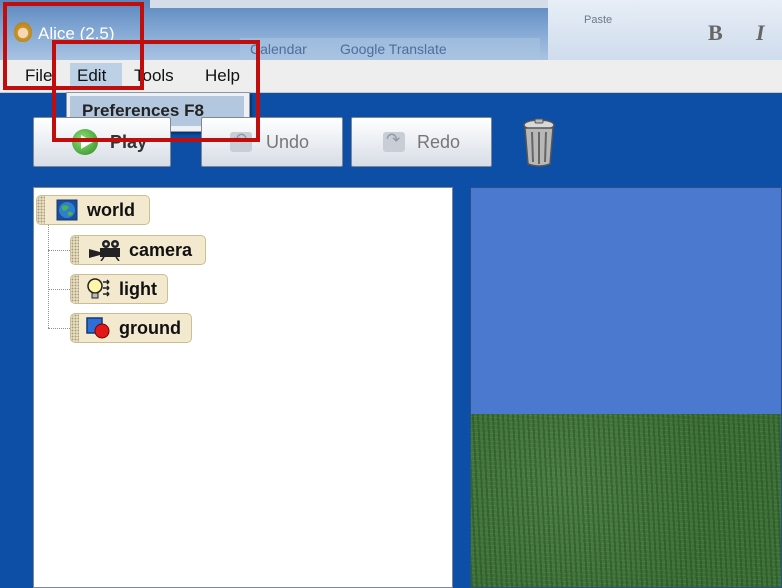  I want to click on tree-node-camera-label: camera, so click(161, 250).